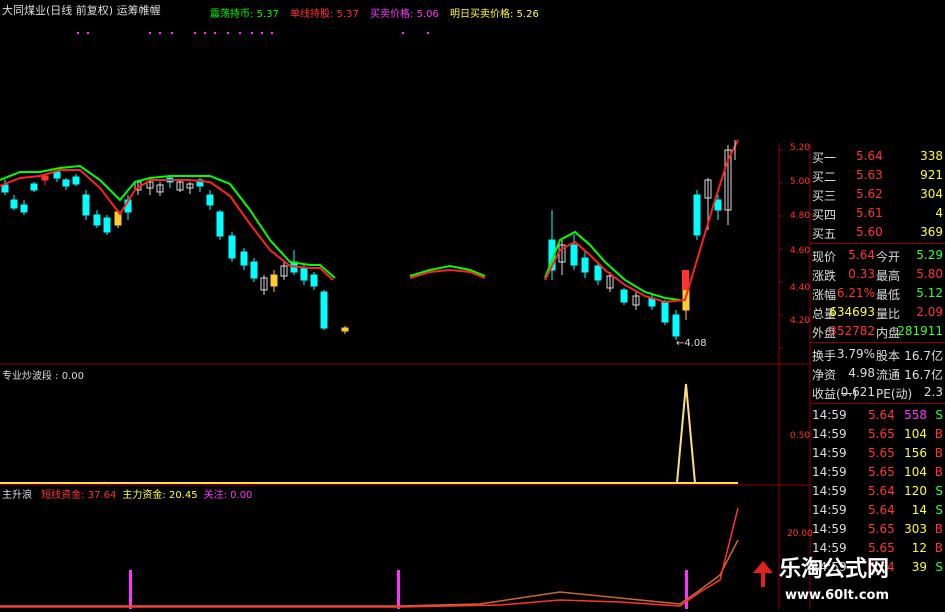  I want to click on panel3-label-2: 关注:, so click(217, 495).